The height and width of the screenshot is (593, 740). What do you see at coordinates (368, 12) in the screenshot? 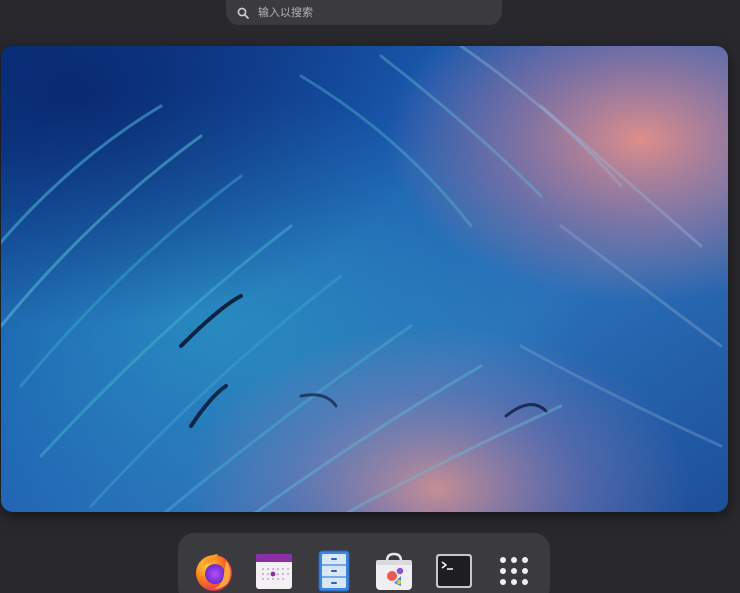
I see `search-input` at bounding box center [368, 12].